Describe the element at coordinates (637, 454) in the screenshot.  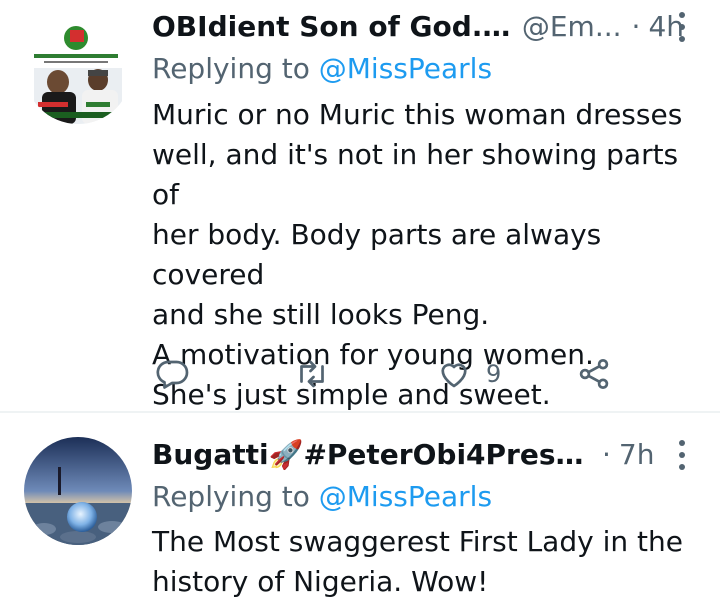
I see `timestamp: 7h` at that location.